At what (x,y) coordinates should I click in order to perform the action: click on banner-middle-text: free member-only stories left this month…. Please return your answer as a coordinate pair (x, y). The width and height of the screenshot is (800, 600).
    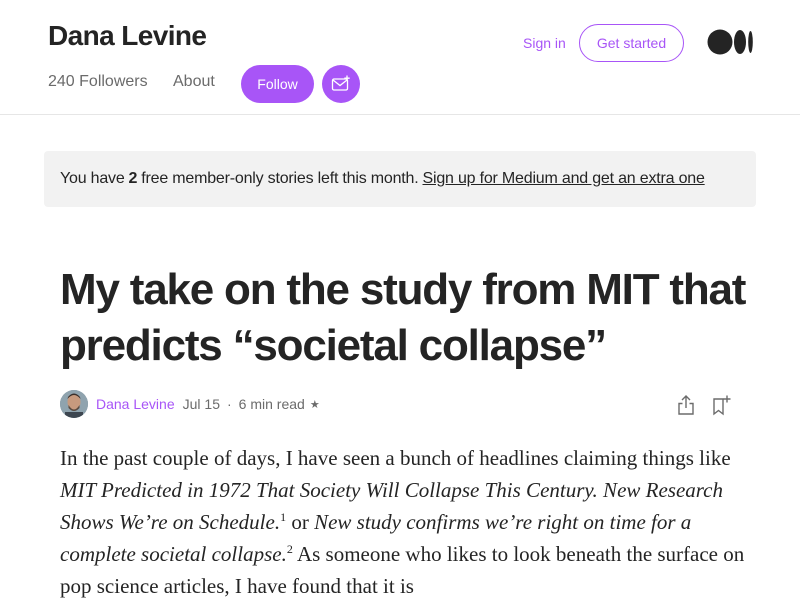
    Looking at the image, I should click on (280, 178).